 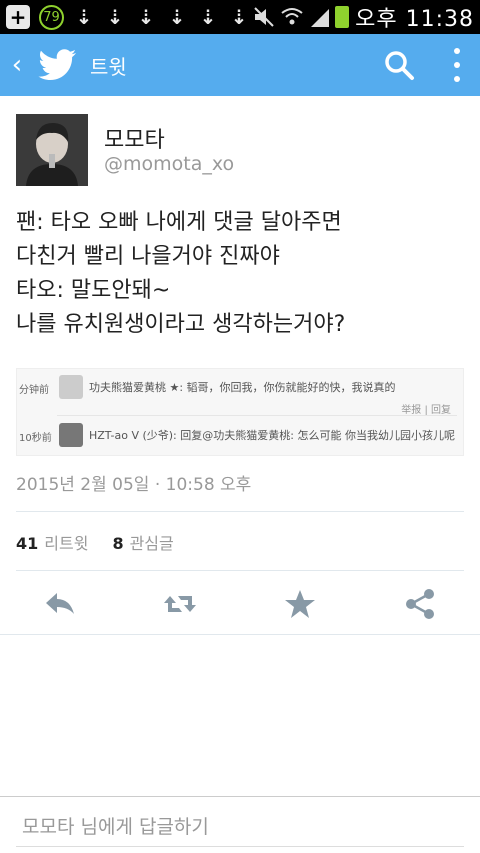 I want to click on reply-input: 모모타 님에게 답글하기, so click(x=240, y=827).